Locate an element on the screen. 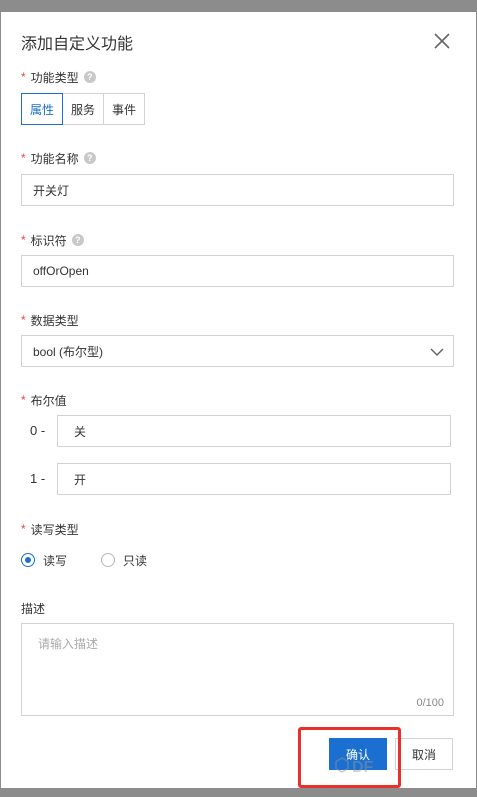  rw-type-radio-readonly: 只读 is located at coordinates (124, 560).